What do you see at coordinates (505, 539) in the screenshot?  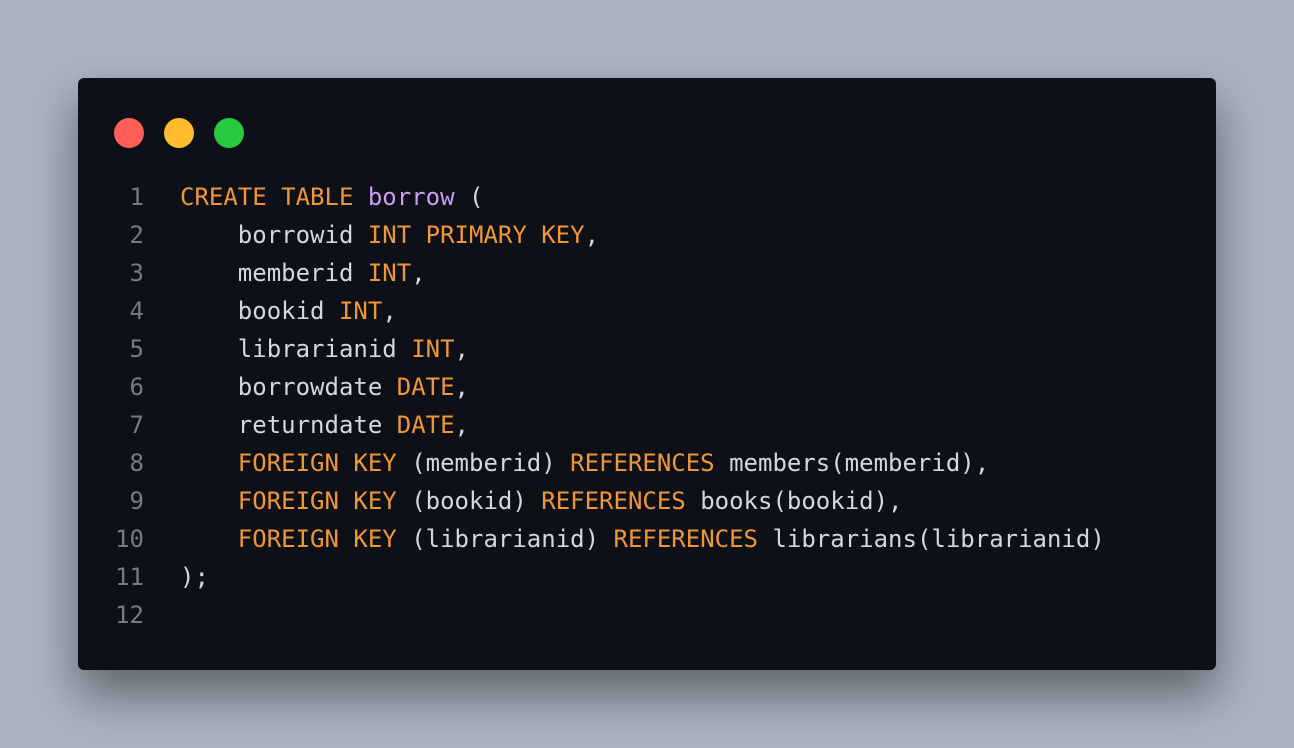 I see `code-text: (librarianid)` at bounding box center [505, 539].